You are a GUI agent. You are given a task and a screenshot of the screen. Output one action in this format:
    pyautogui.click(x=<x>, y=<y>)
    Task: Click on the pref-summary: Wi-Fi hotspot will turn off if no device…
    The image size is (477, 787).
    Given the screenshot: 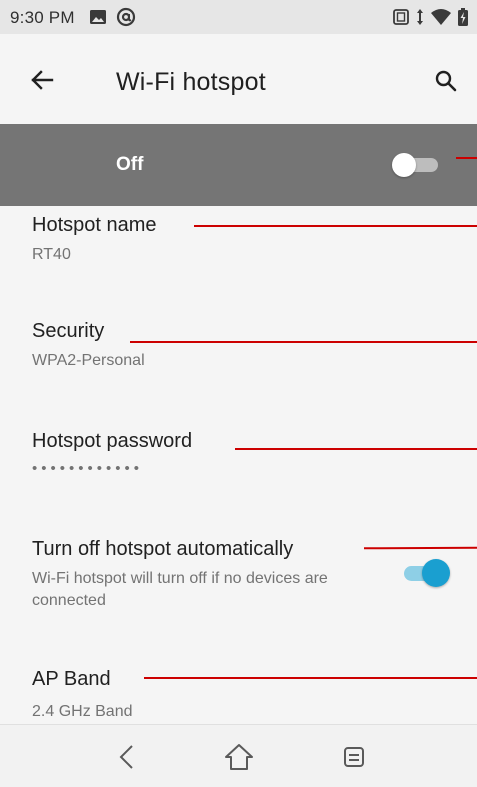 What is the action you would take?
    pyautogui.click(x=180, y=589)
    